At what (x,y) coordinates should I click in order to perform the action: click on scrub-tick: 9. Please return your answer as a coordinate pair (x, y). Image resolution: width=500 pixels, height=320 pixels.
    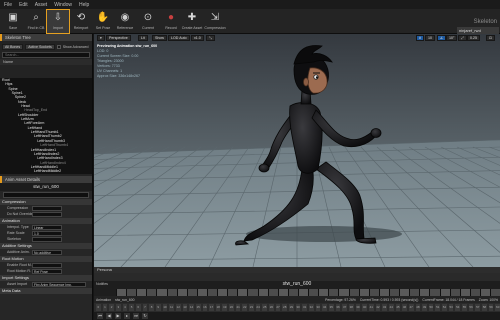
    Looking at the image, I should click on (158, 307).